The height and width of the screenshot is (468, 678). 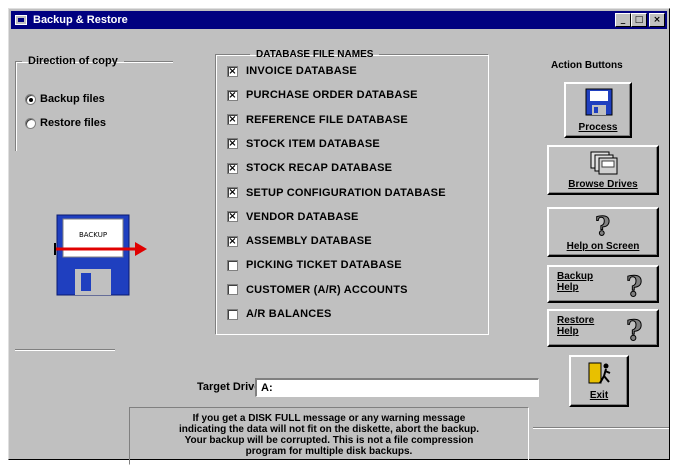 I want to click on database-label: ASSEMBLY DATABASE, so click(x=309, y=241).